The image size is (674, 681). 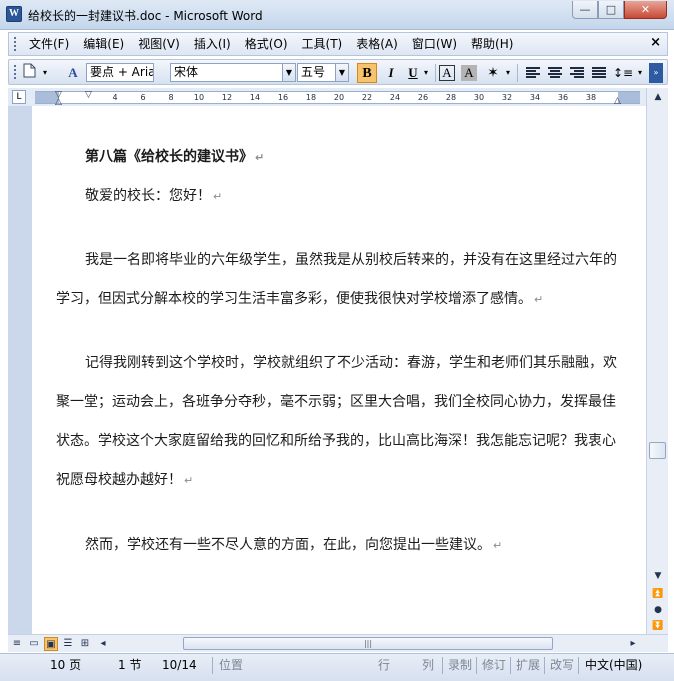 I want to click on status-page-count: 10/14, so click(x=179, y=665).